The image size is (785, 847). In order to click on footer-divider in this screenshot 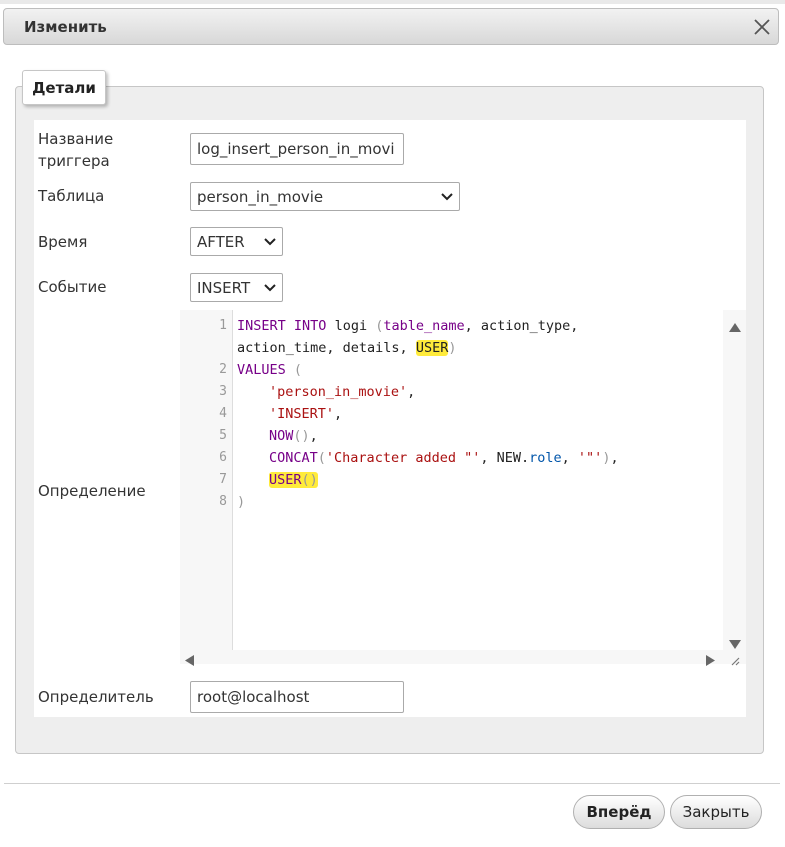, I will do `click(392, 783)`.